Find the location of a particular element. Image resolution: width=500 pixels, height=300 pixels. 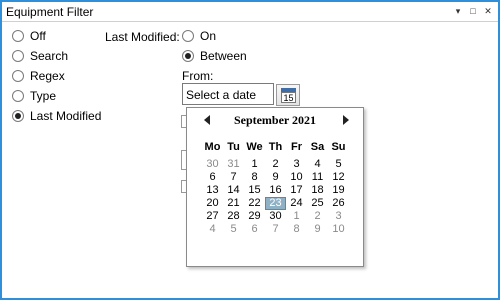

from-label: From: is located at coordinates (198, 76).